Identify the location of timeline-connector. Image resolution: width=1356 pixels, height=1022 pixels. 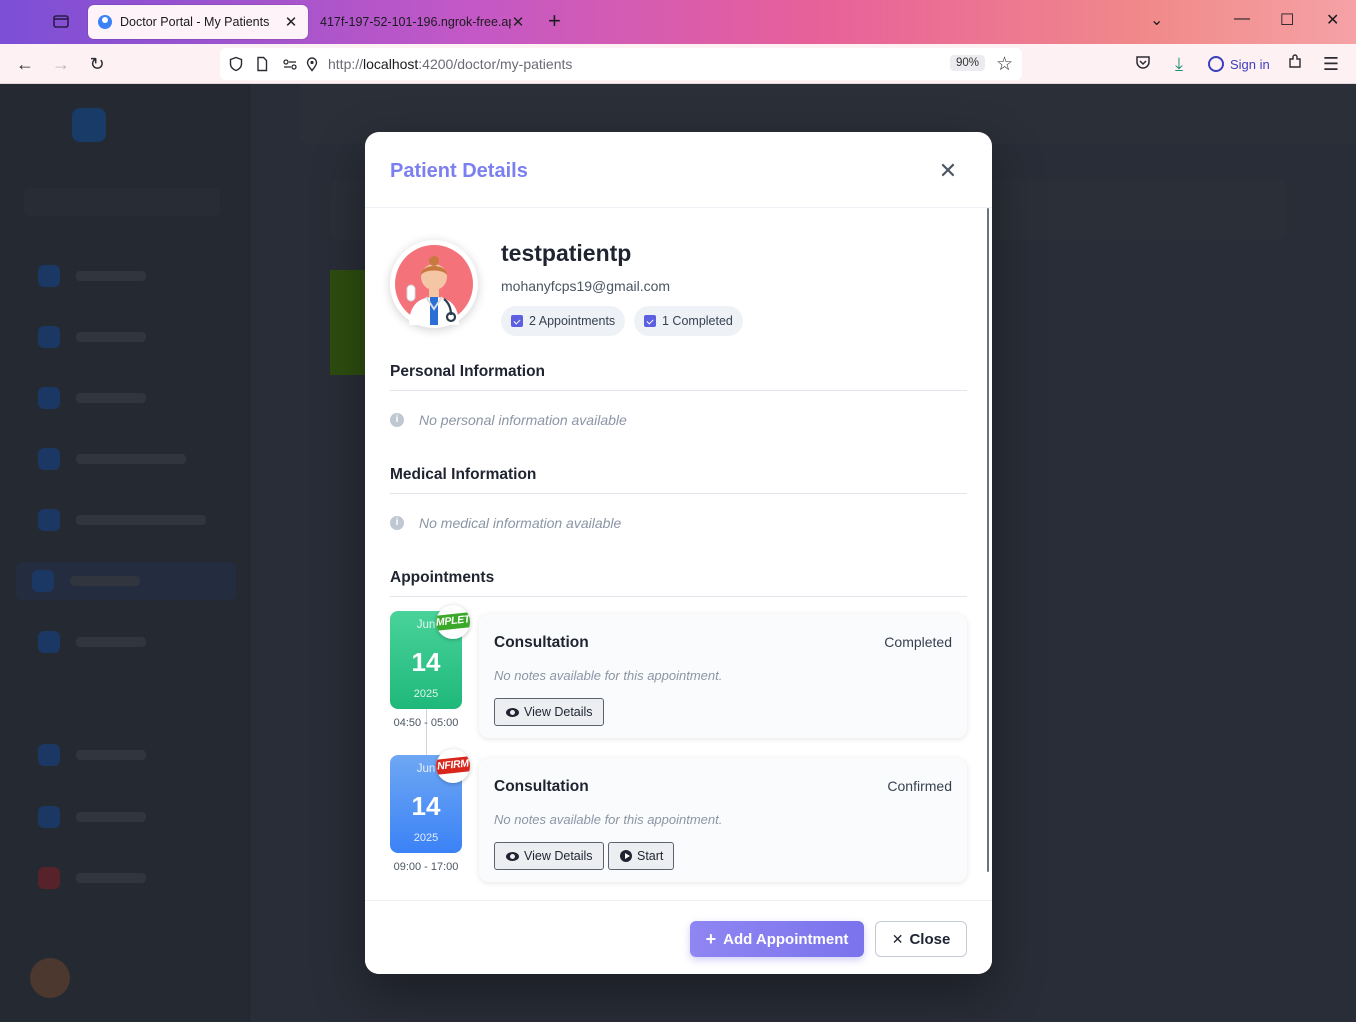
(426, 729).